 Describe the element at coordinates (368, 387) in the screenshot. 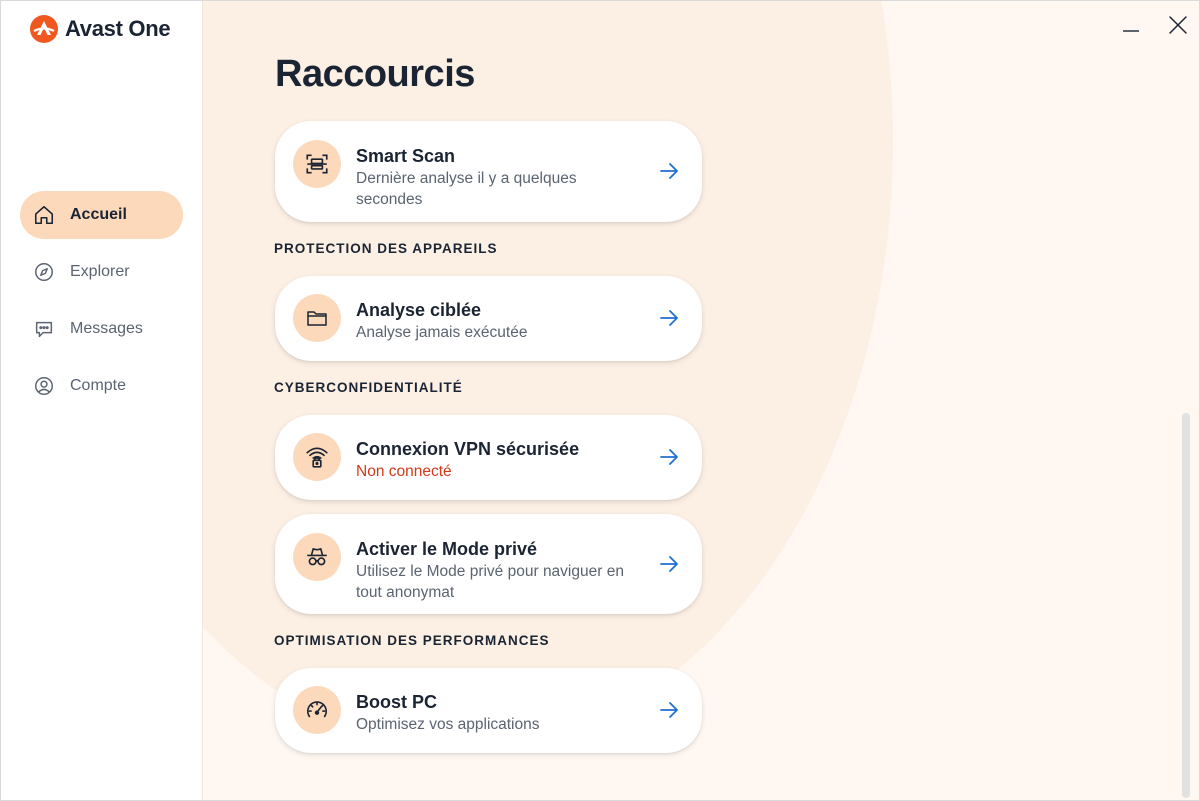

I see `section-privacy: CYBERCONFIDENTIALITÉ` at that location.